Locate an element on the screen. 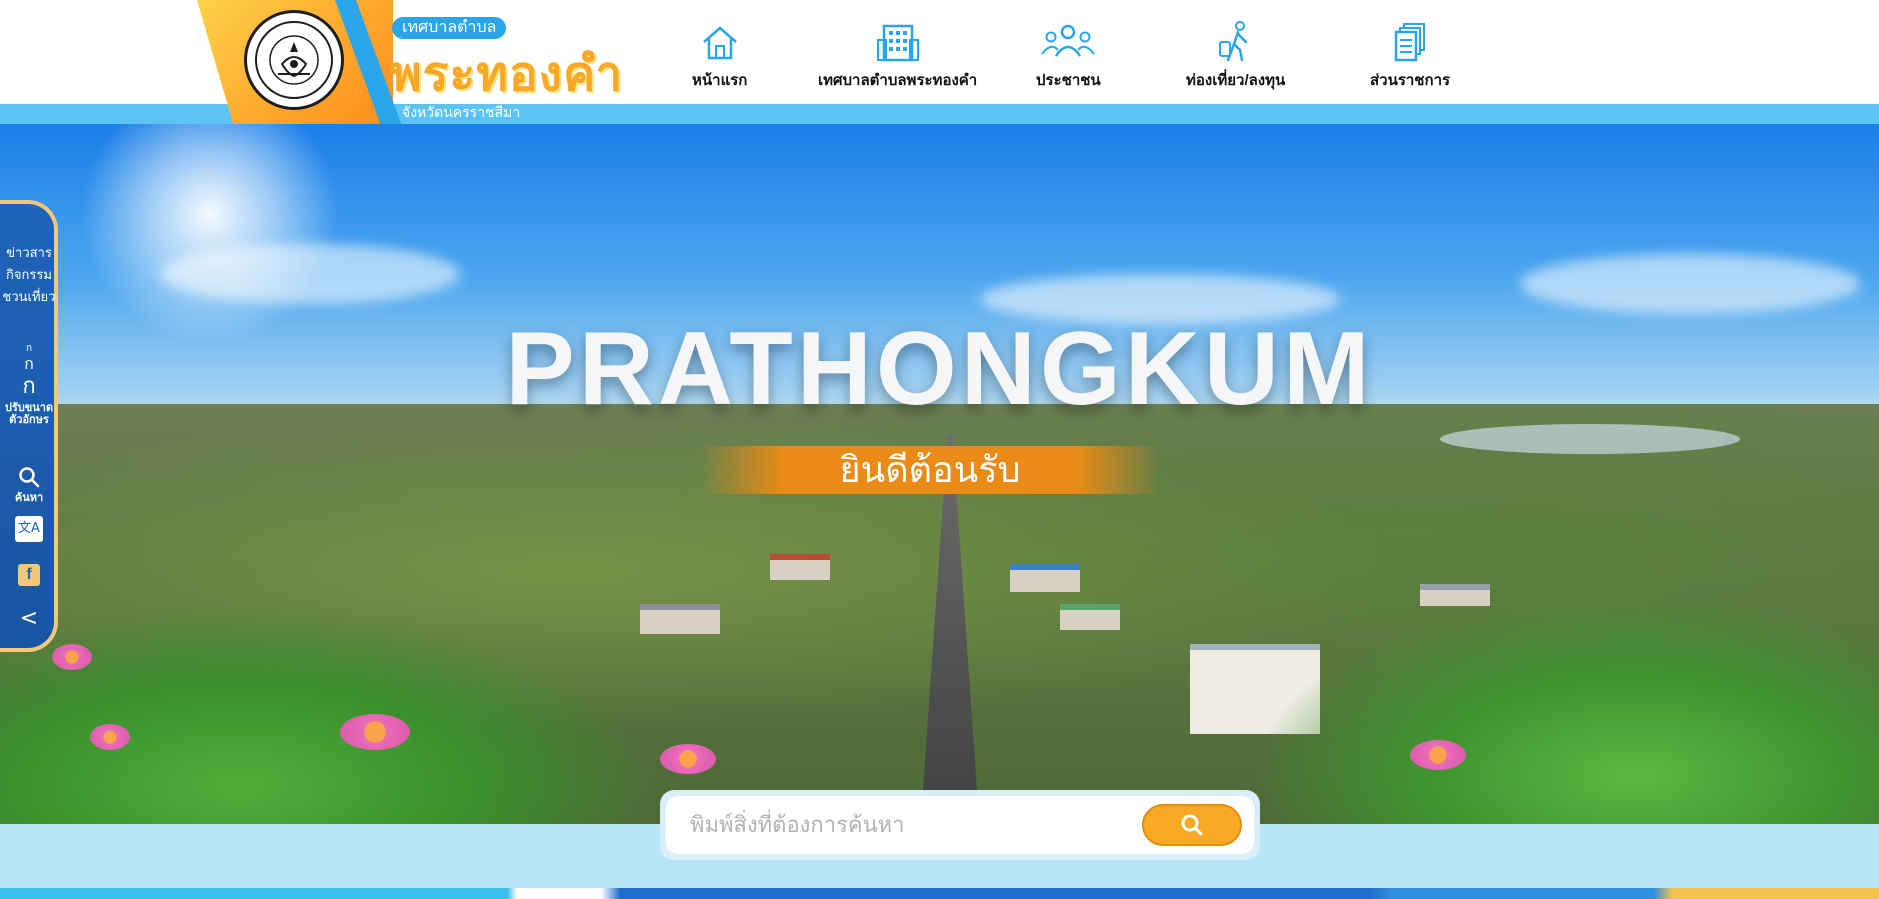 The width and height of the screenshot is (1879, 899). municipality-seal is located at coordinates (294, 60).